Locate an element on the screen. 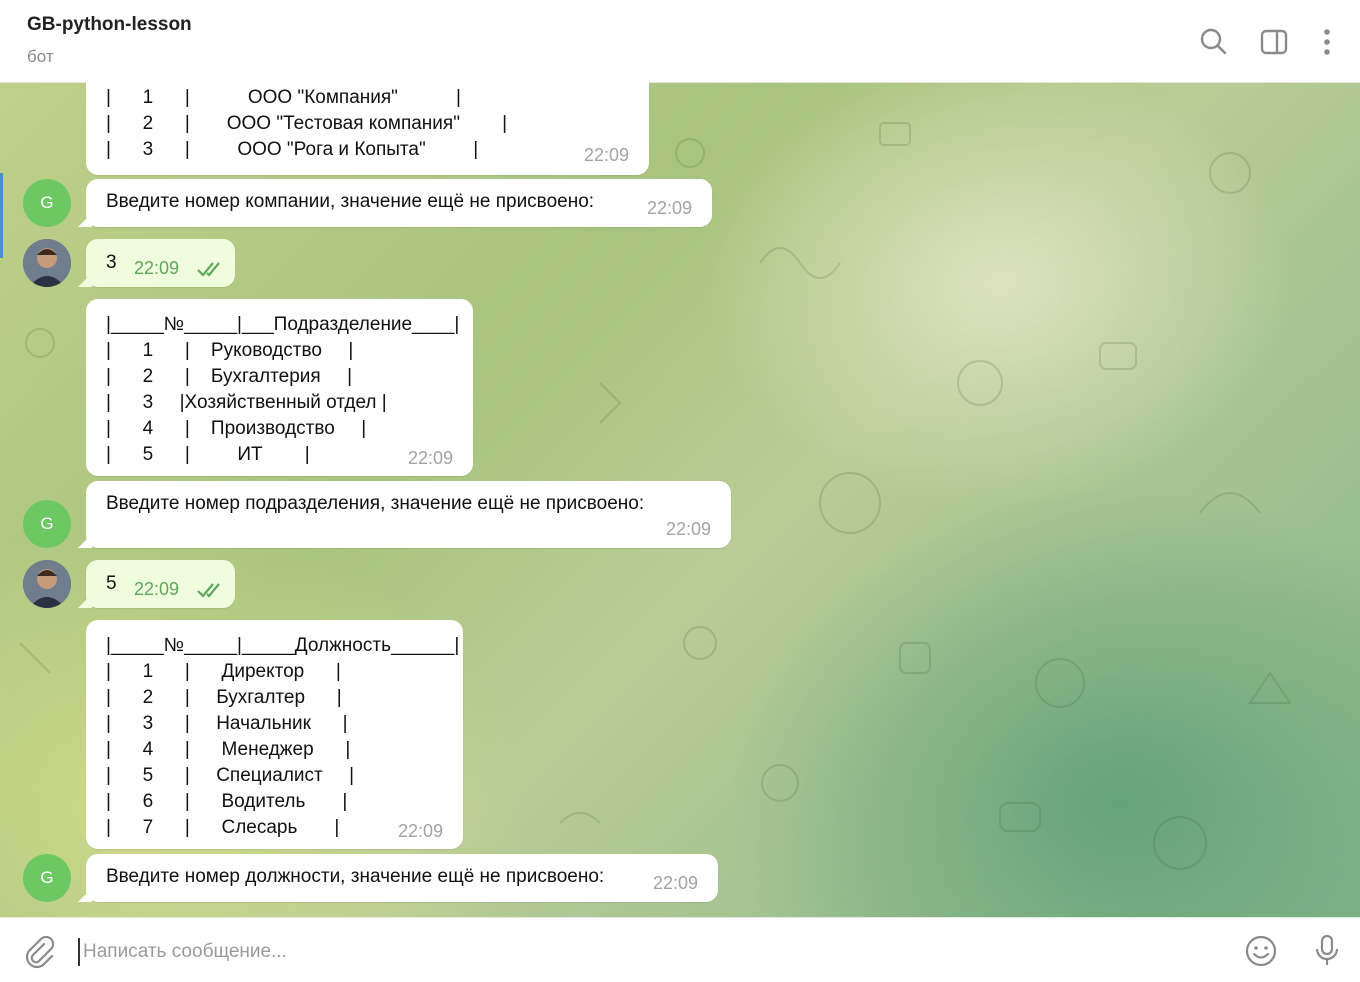 The width and height of the screenshot is (1360, 982). table-header: Подразделение is located at coordinates (343, 324).